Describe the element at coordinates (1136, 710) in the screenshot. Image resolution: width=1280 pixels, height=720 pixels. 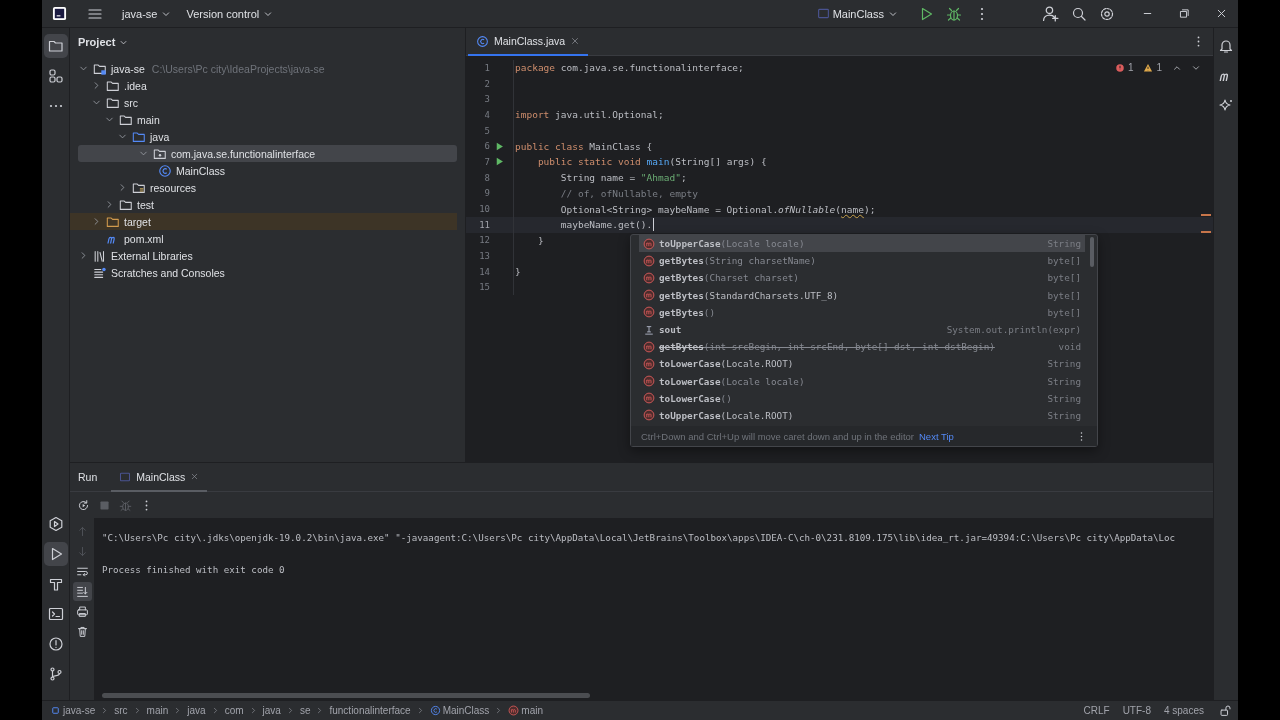
I see `status-item: UTF-8` at that location.